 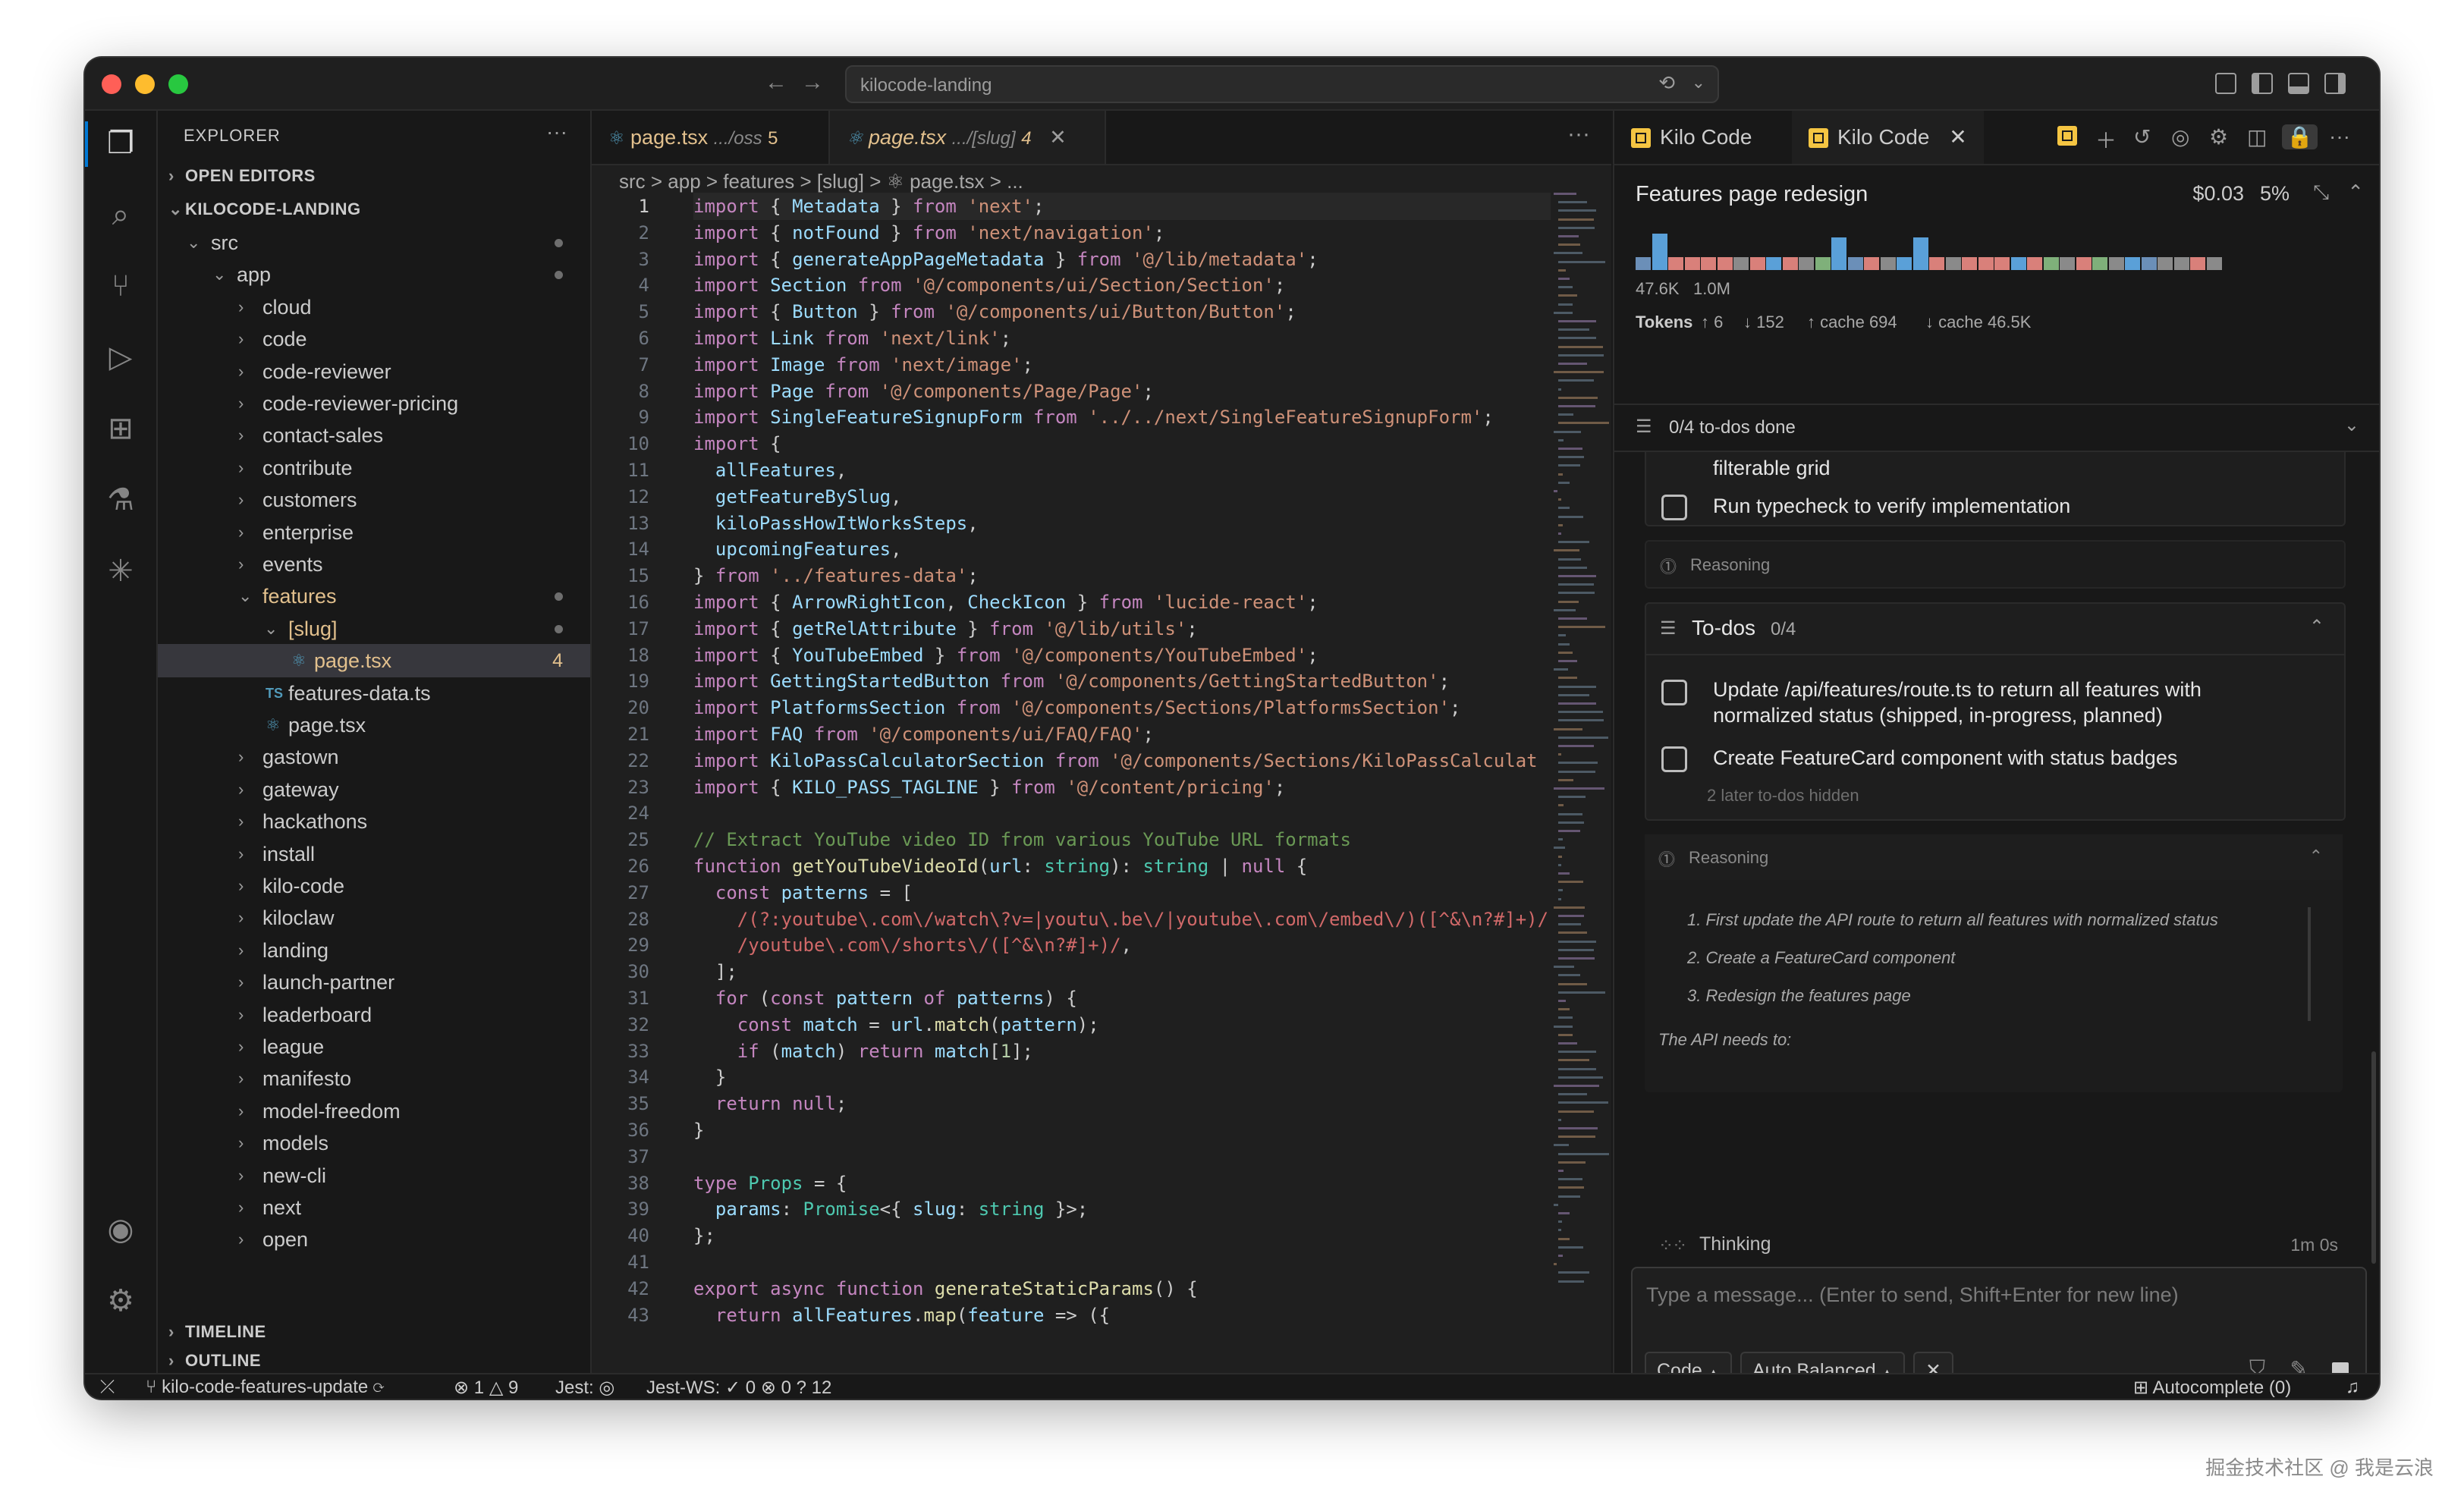 What do you see at coordinates (2106, 139) in the screenshot?
I see `new-task-icon: ＋` at bounding box center [2106, 139].